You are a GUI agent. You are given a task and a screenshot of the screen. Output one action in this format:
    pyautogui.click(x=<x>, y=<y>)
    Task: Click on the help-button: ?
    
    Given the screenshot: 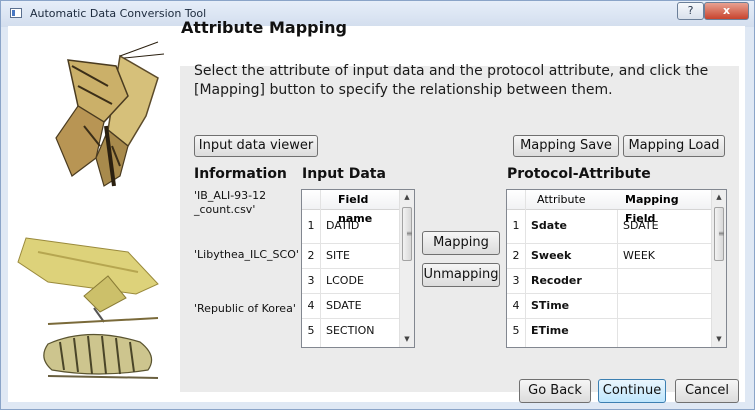 What is the action you would take?
    pyautogui.click(x=690, y=11)
    